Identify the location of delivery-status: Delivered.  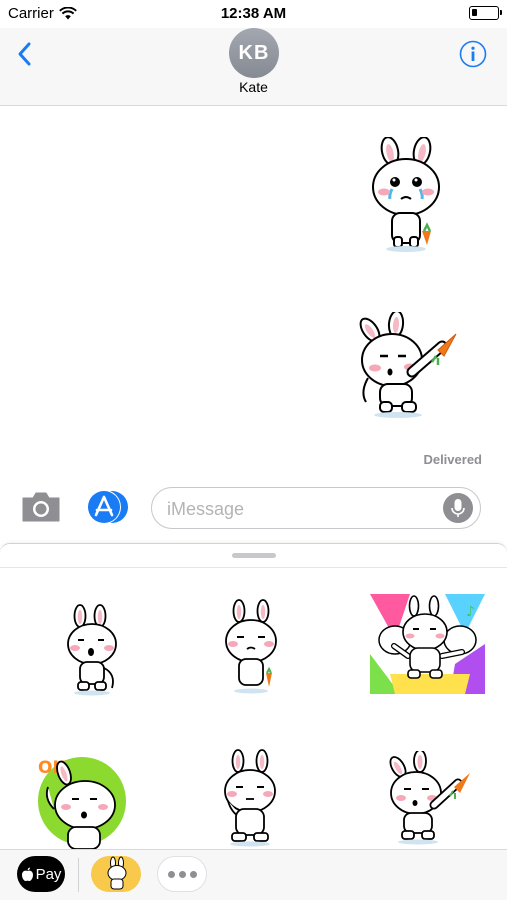
(452, 459).